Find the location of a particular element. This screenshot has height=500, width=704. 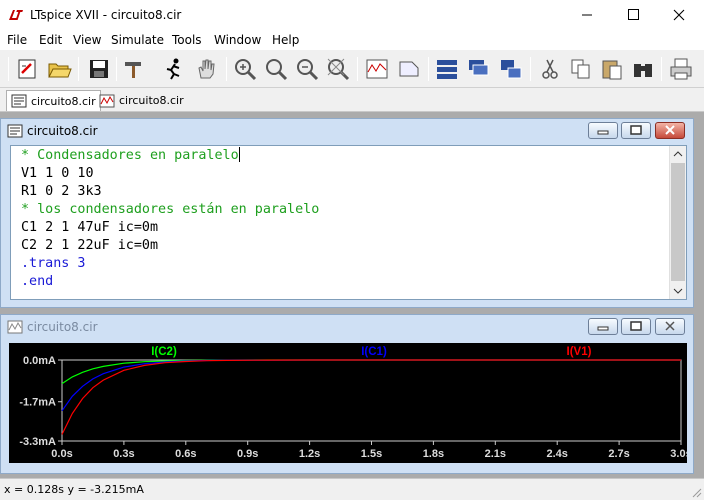

y-tick-label: -3.3mA is located at coordinates (37, 442).